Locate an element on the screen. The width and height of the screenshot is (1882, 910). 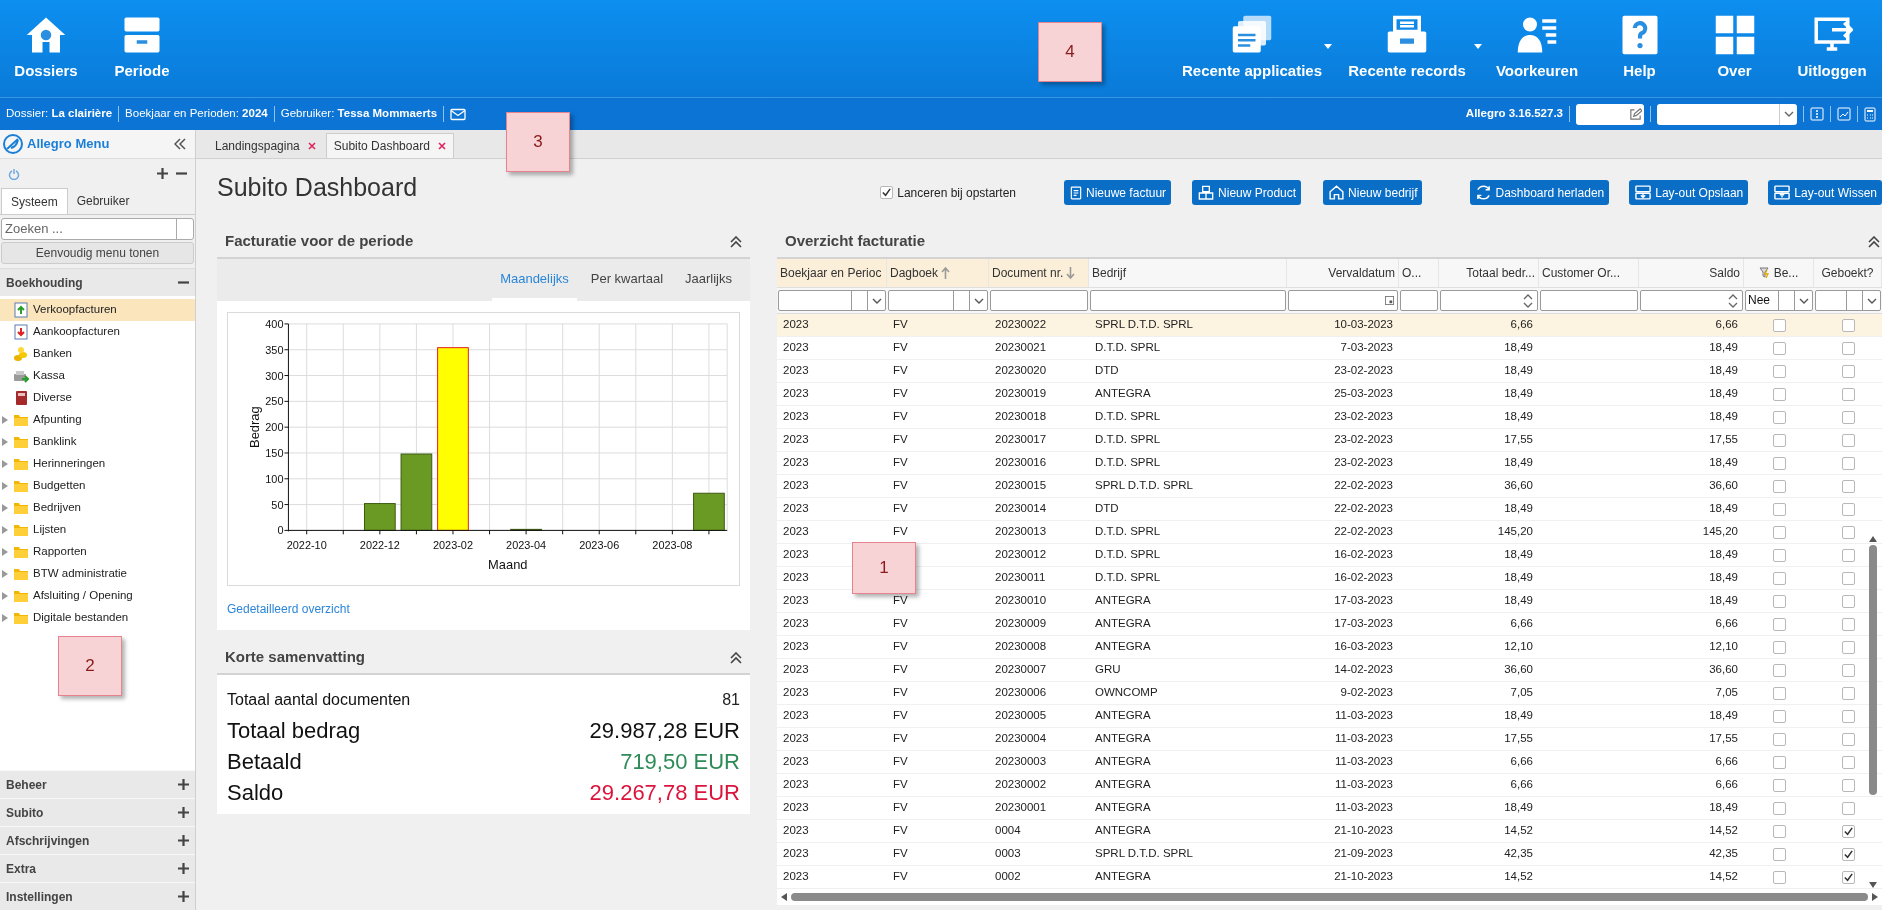
tick-label: 50 is located at coordinates (277, 504).